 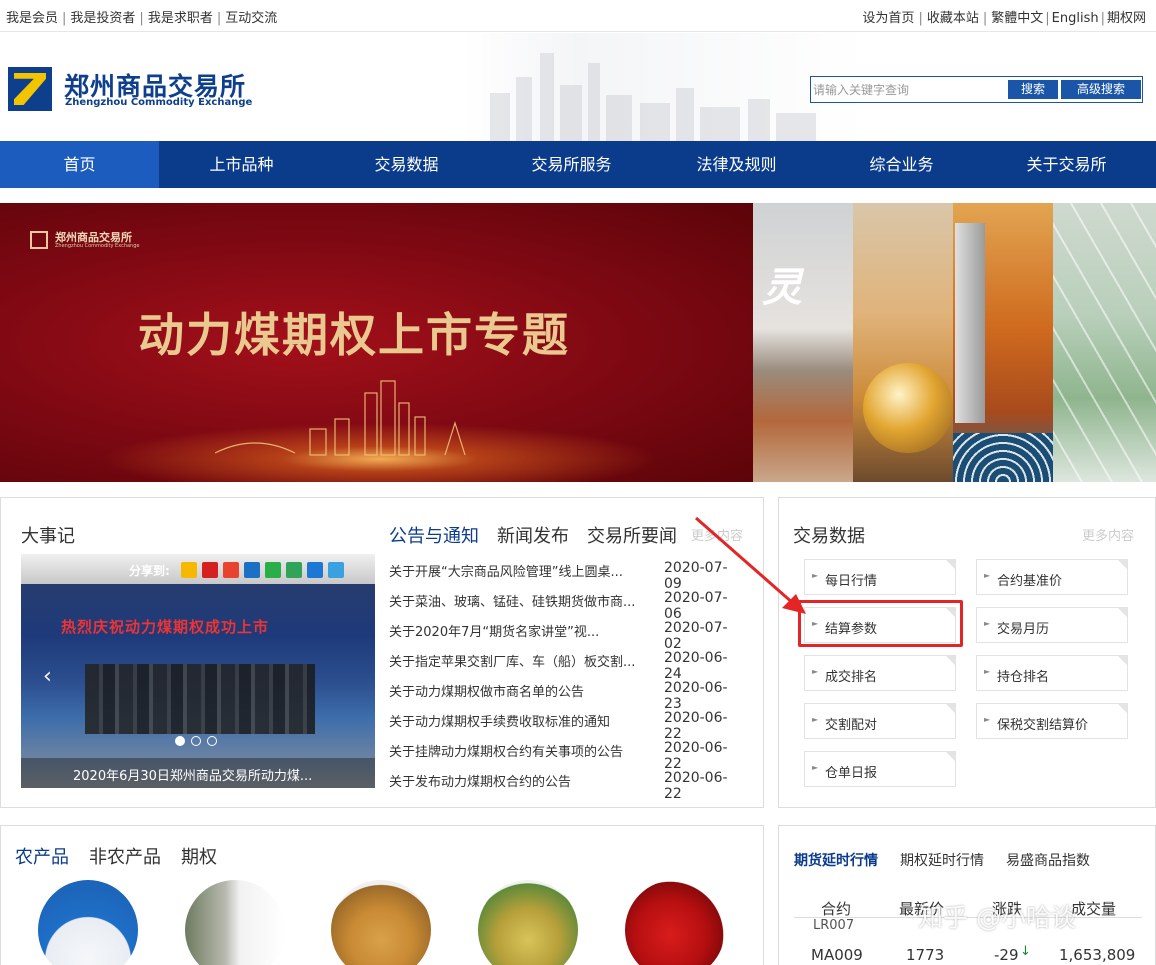 What do you see at coordinates (102, 18) in the screenshot?
I see `link-investor: 我是投资者` at bounding box center [102, 18].